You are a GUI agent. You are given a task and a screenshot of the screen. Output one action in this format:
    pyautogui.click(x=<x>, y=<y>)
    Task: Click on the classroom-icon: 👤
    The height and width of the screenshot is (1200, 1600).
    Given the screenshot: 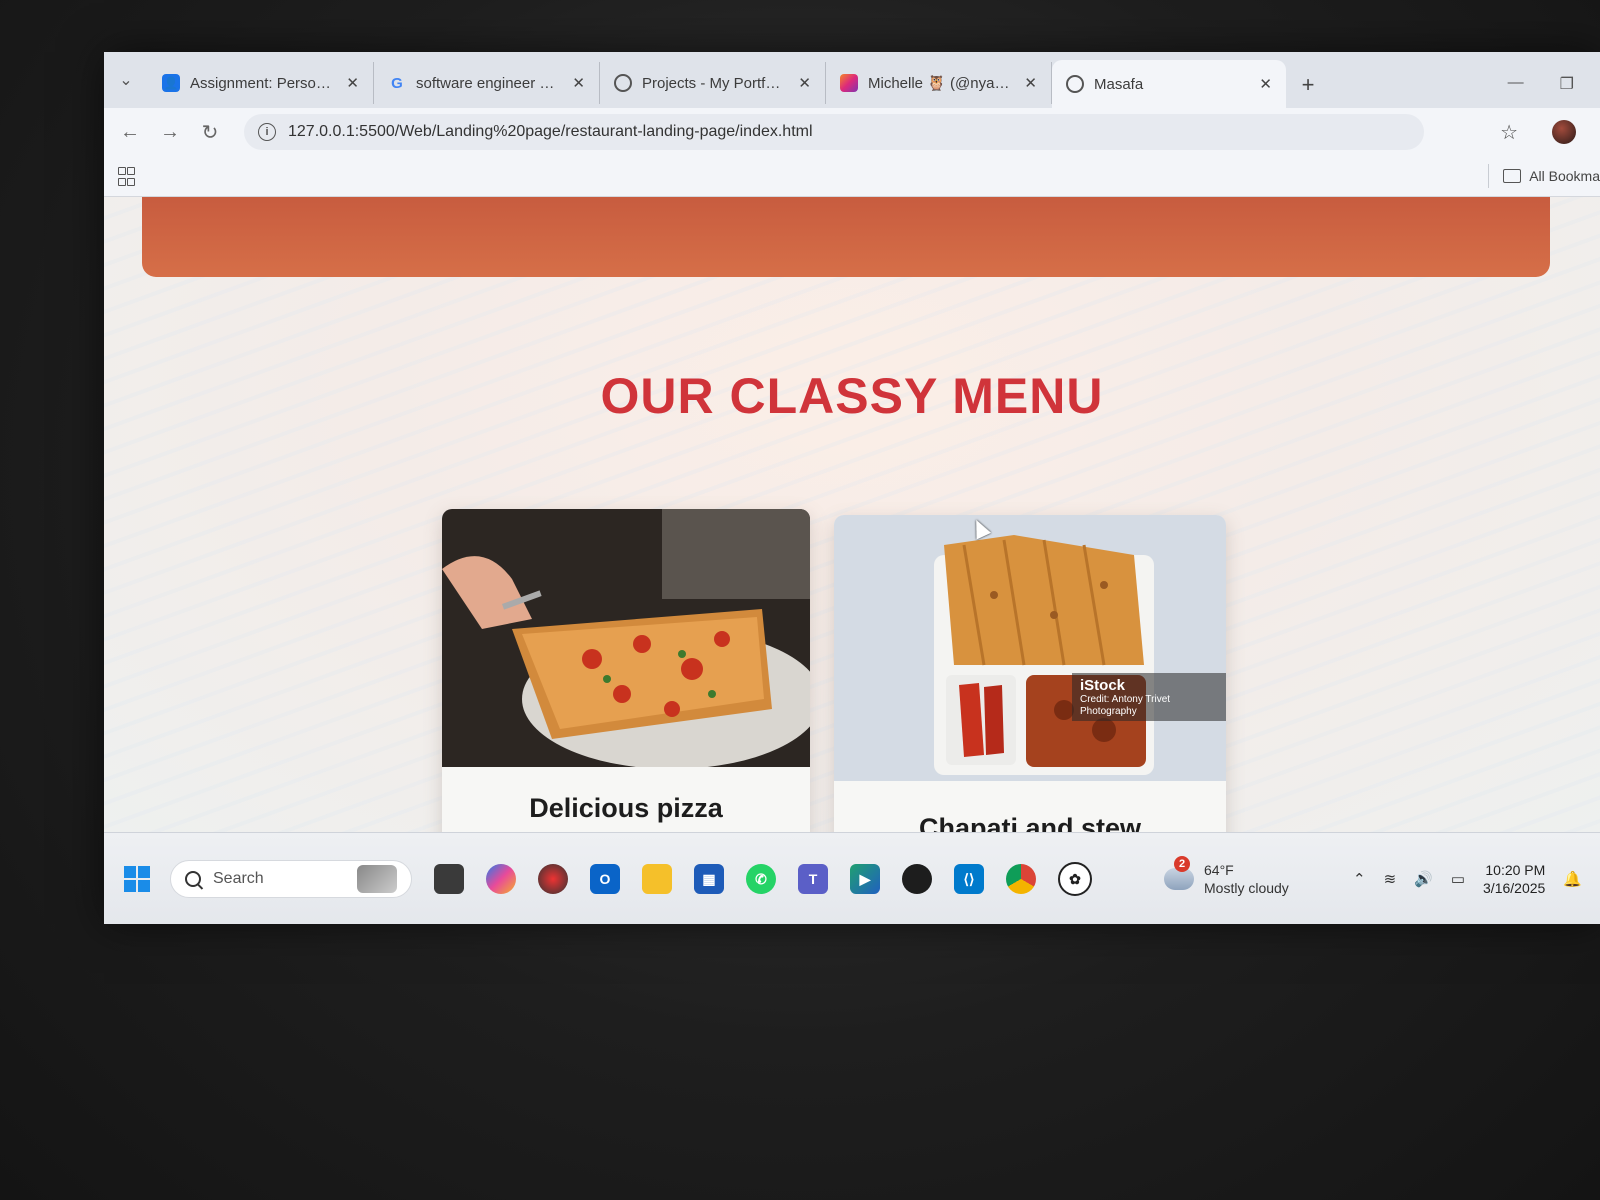 What is the action you would take?
    pyautogui.click(x=171, y=83)
    